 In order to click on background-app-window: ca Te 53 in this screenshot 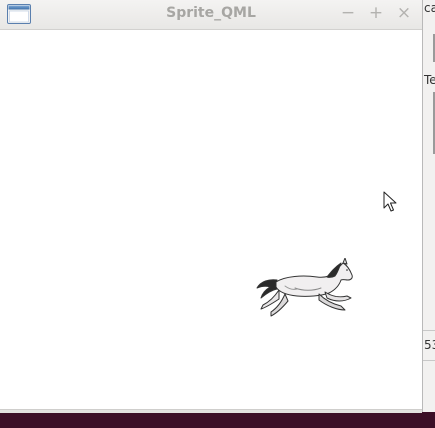, I will do `click(427, 206)`.